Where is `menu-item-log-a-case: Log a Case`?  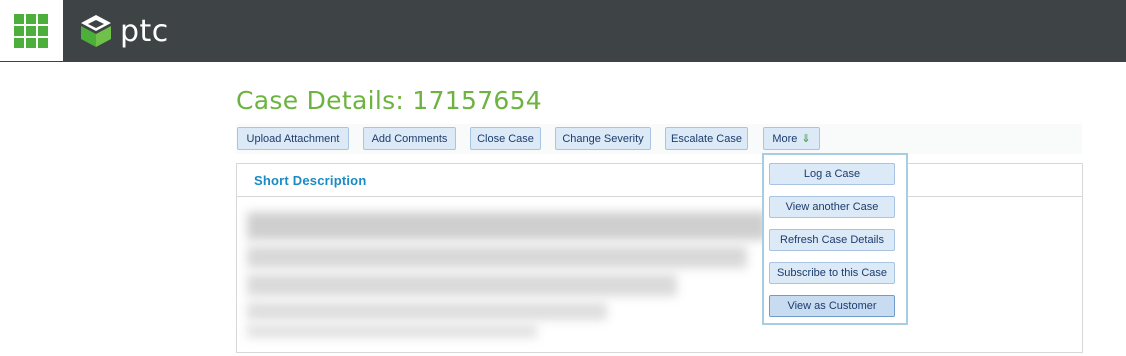 menu-item-log-a-case: Log a Case is located at coordinates (832, 174).